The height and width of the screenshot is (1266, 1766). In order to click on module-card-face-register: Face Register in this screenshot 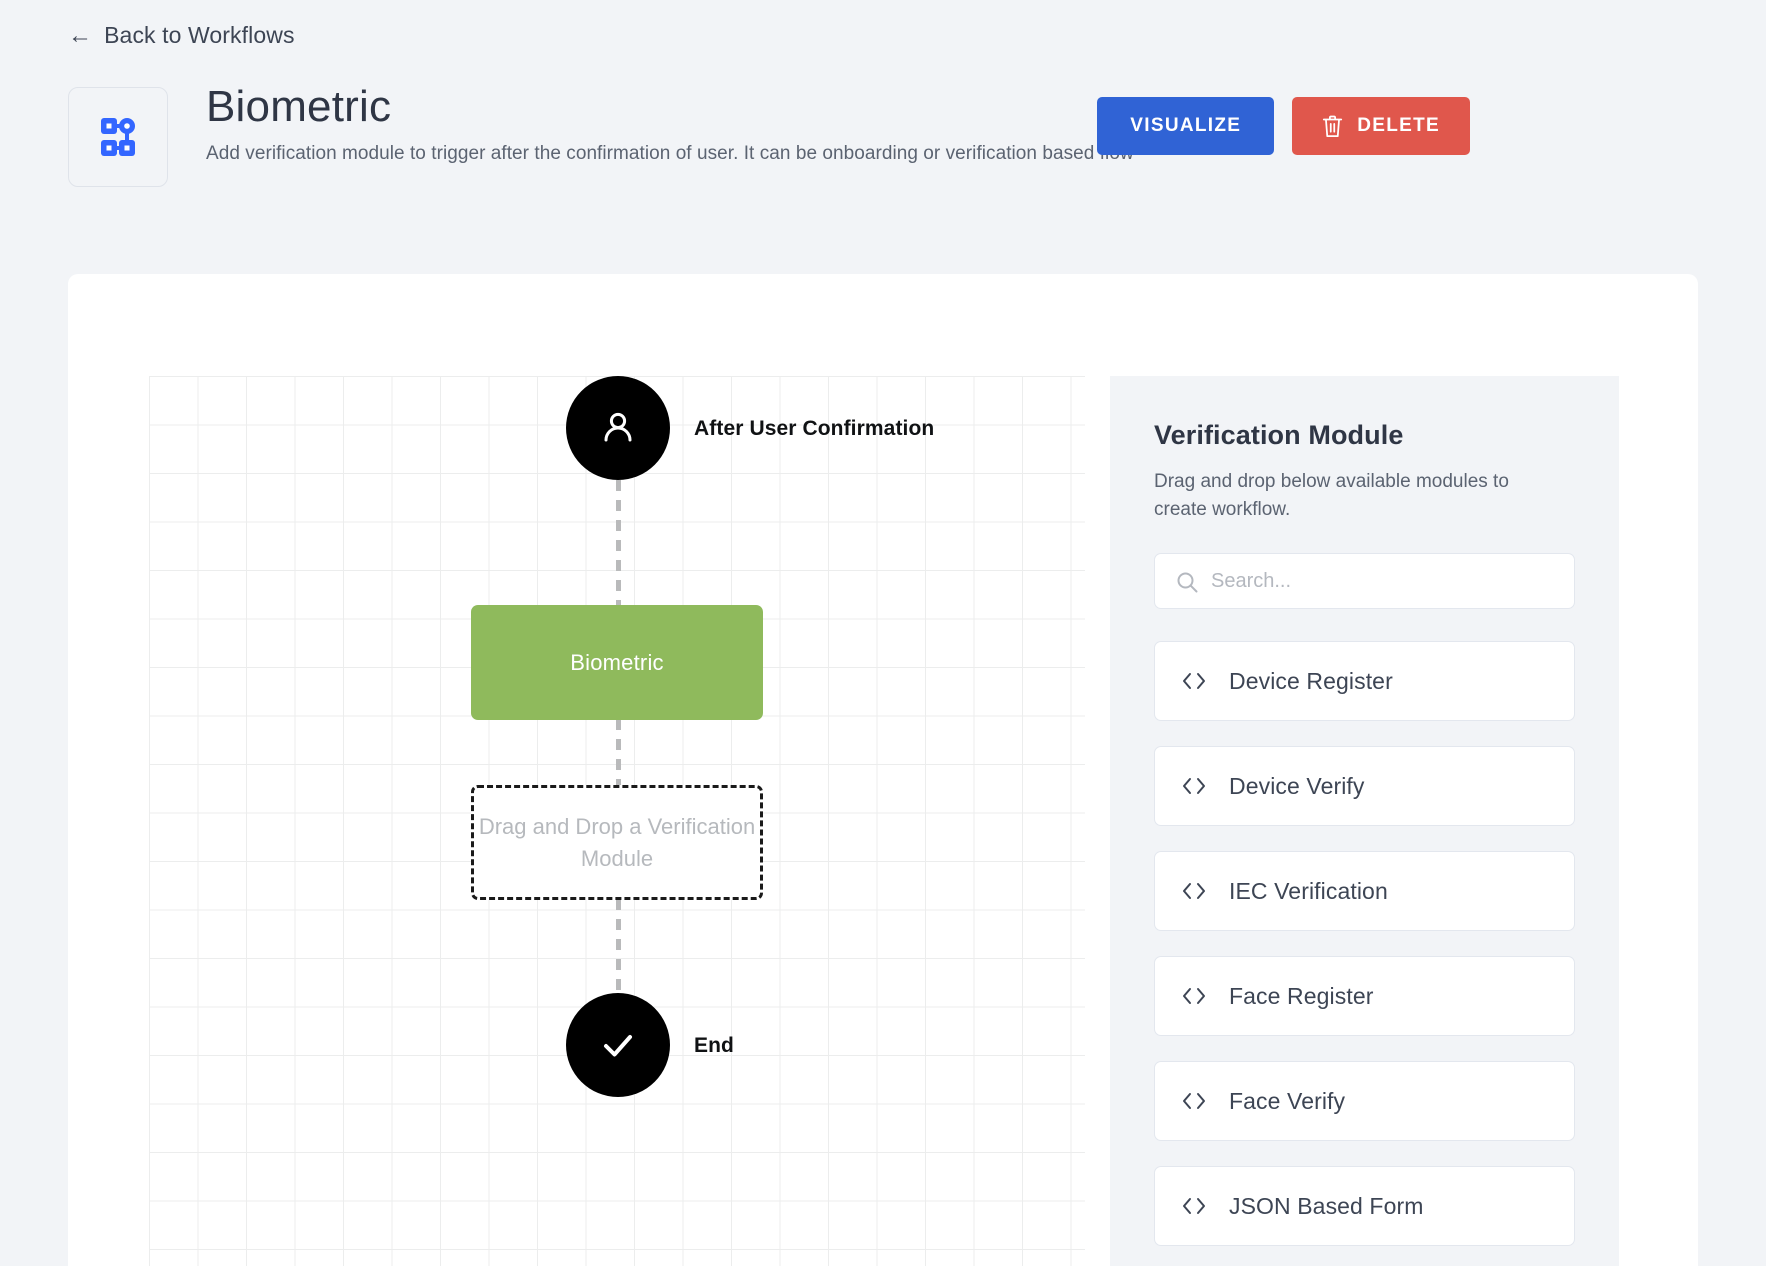, I will do `click(1364, 996)`.